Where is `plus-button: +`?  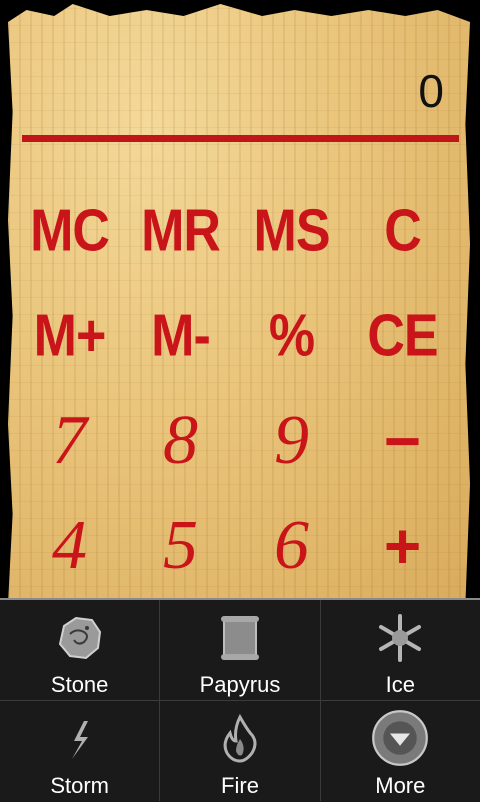 plus-button: + is located at coordinates (402, 546).